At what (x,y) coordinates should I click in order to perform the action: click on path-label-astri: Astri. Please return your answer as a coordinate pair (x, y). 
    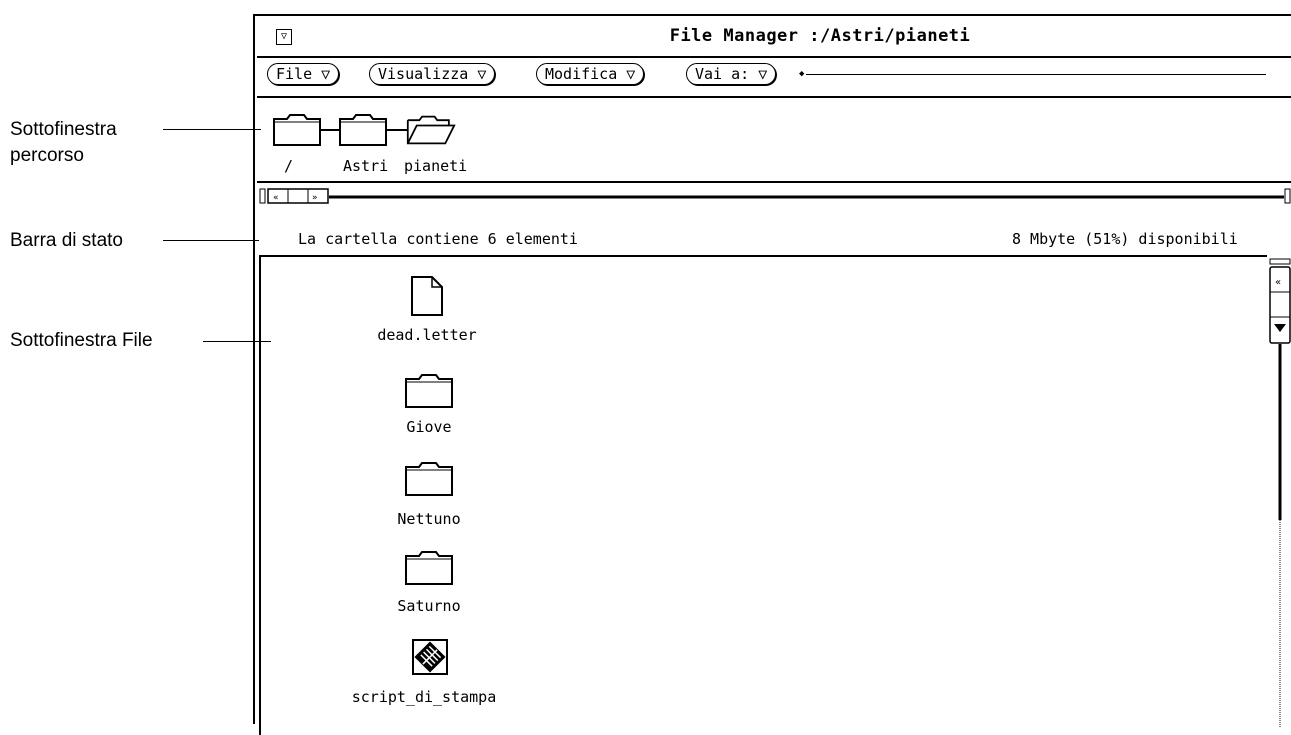
    Looking at the image, I should click on (365, 166).